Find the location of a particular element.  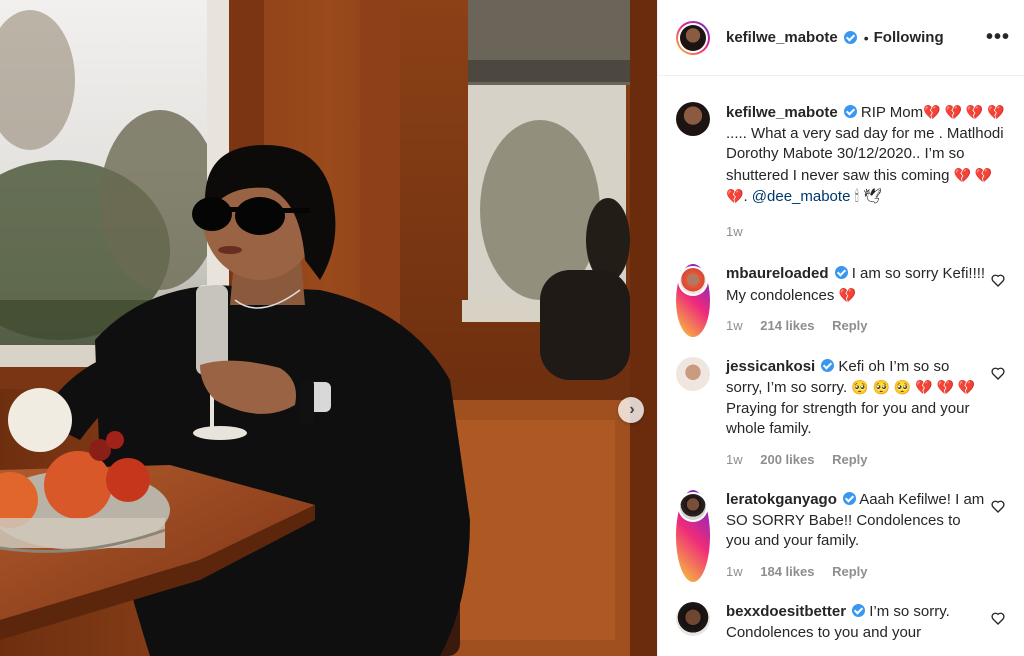

following-button: Following is located at coordinates (909, 37).